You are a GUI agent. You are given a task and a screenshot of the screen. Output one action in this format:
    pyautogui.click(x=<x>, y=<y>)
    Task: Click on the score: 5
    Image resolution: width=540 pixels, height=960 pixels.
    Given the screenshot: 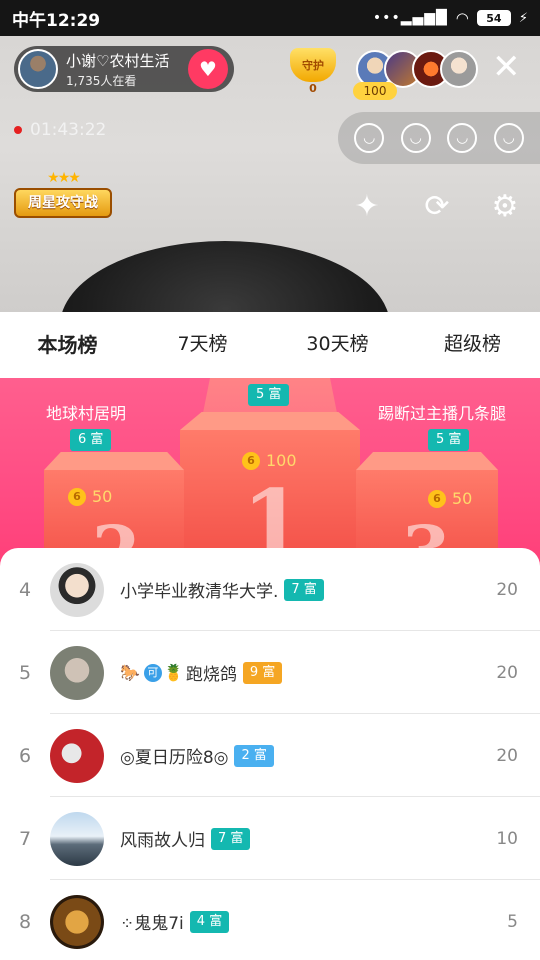 What is the action you would take?
    pyautogui.click(x=512, y=921)
    